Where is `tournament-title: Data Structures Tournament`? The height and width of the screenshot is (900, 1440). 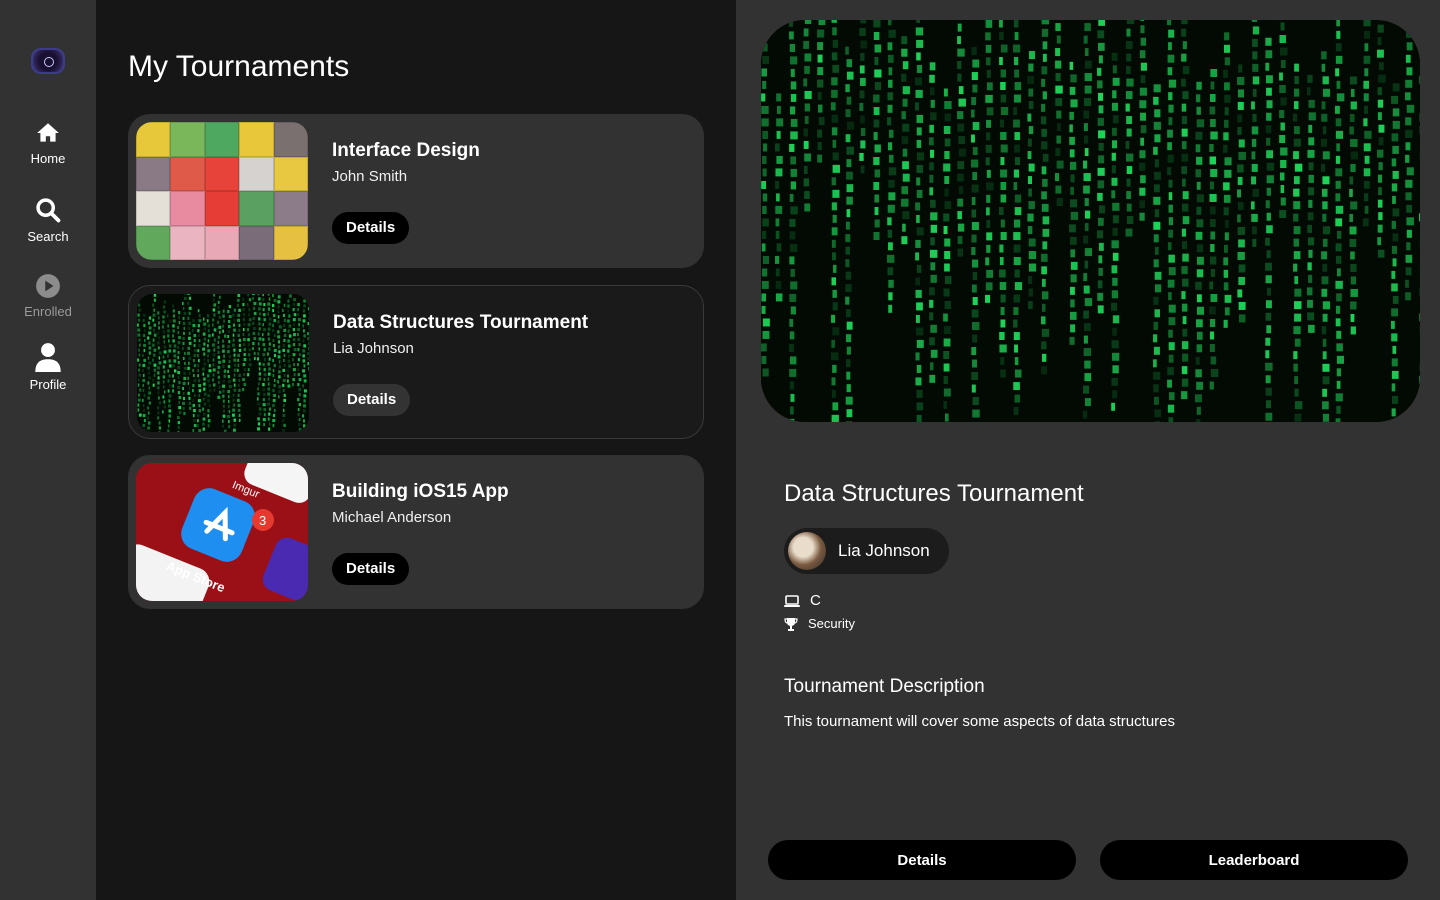 tournament-title: Data Structures Tournament is located at coordinates (461, 322).